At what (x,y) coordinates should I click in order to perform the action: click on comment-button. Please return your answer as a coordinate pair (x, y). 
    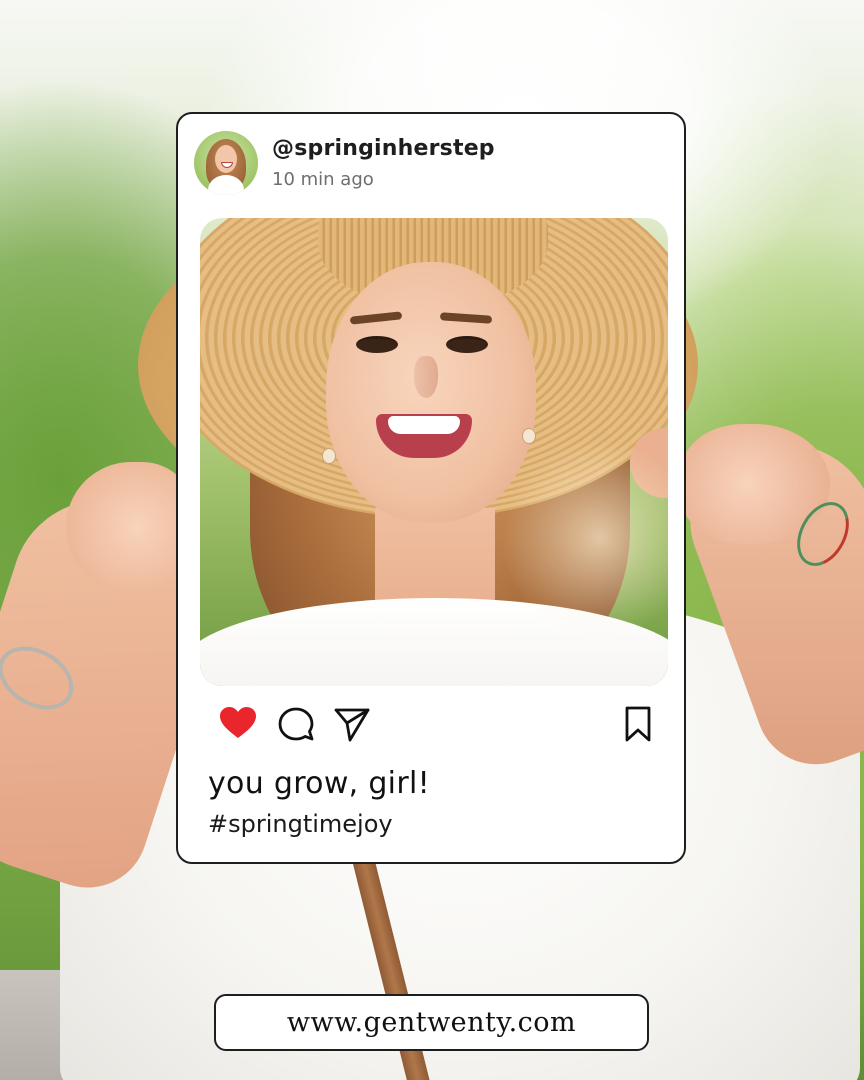
    Looking at the image, I should click on (296, 724).